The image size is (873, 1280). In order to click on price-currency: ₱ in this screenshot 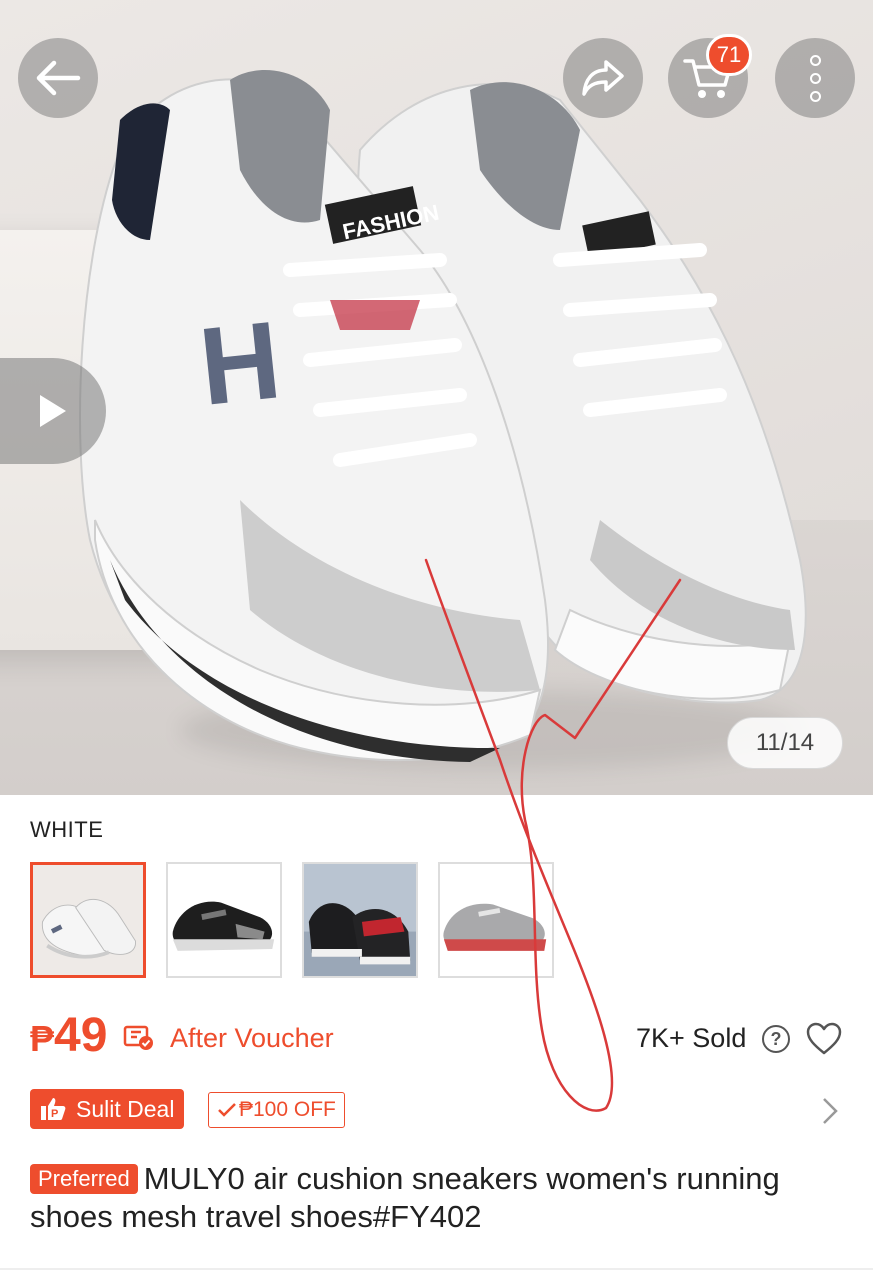, I will do `click(42, 1038)`.